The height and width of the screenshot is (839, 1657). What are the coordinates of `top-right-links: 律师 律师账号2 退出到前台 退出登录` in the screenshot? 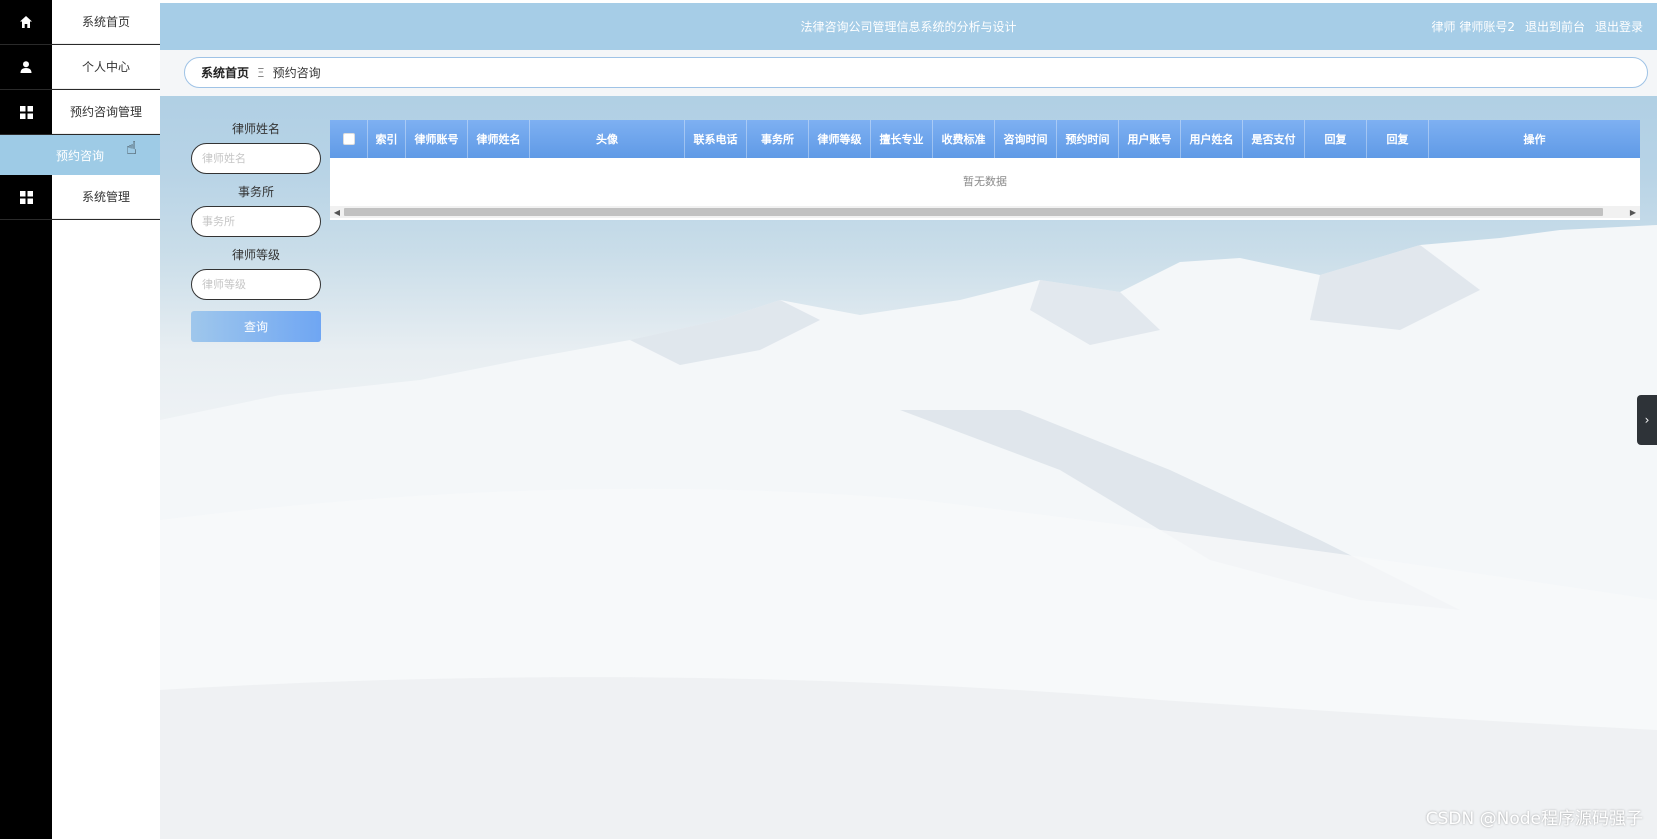 It's located at (1537, 26).